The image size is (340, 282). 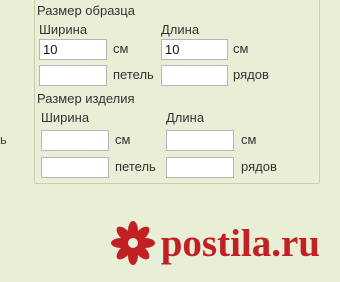 What do you see at coordinates (73, 75) in the screenshot?
I see `sample-stitches-input` at bounding box center [73, 75].